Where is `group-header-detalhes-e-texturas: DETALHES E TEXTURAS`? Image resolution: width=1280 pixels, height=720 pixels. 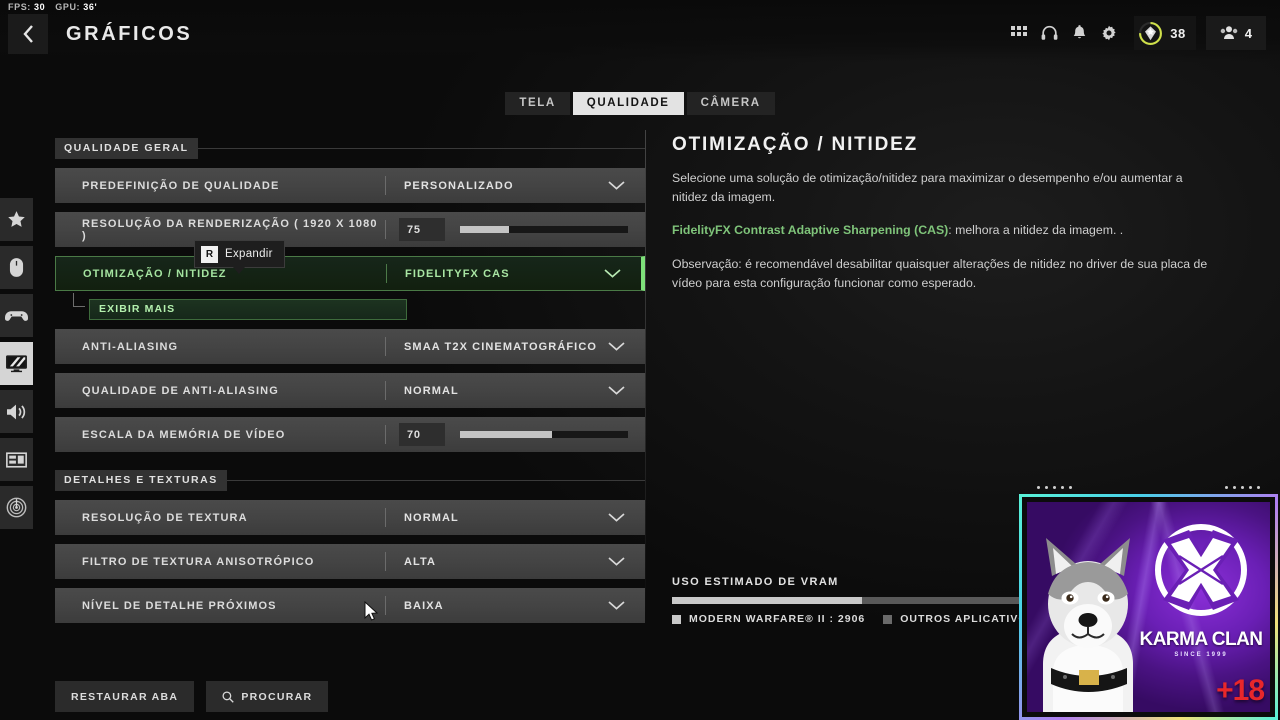 group-header-detalhes-e-texturas: DETALHES E TEXTURAS is located at coordinates (350, 480).